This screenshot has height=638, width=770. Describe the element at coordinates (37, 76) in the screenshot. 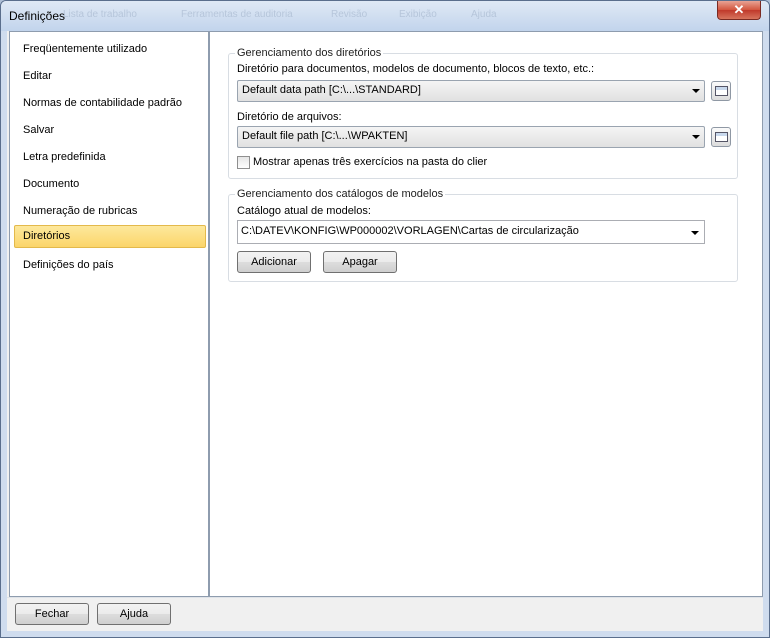

I see `nav-item-label: Editar` at that location.